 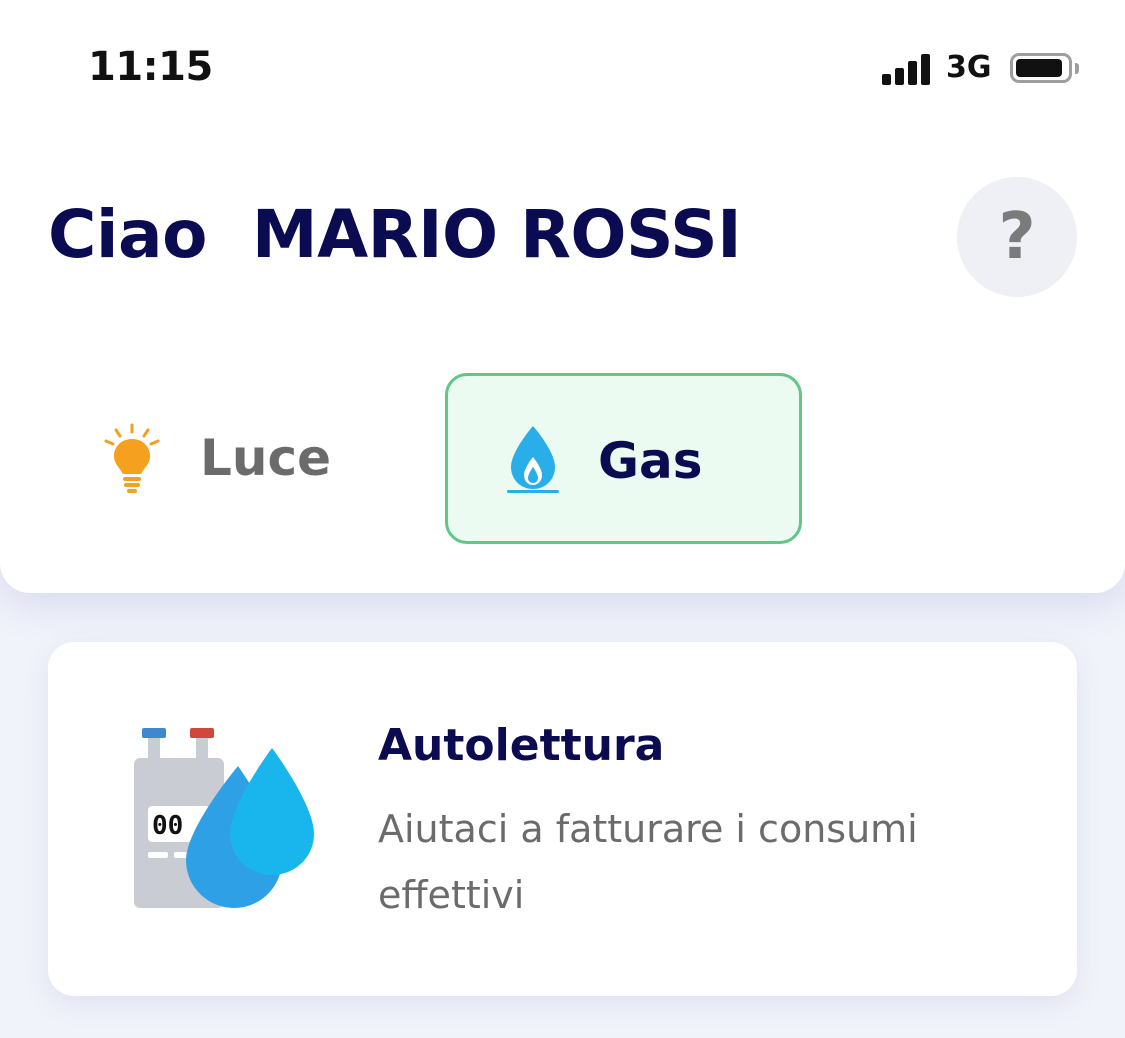 I want to click on tab-luce-label: Luce, so click(x=266, y=458).